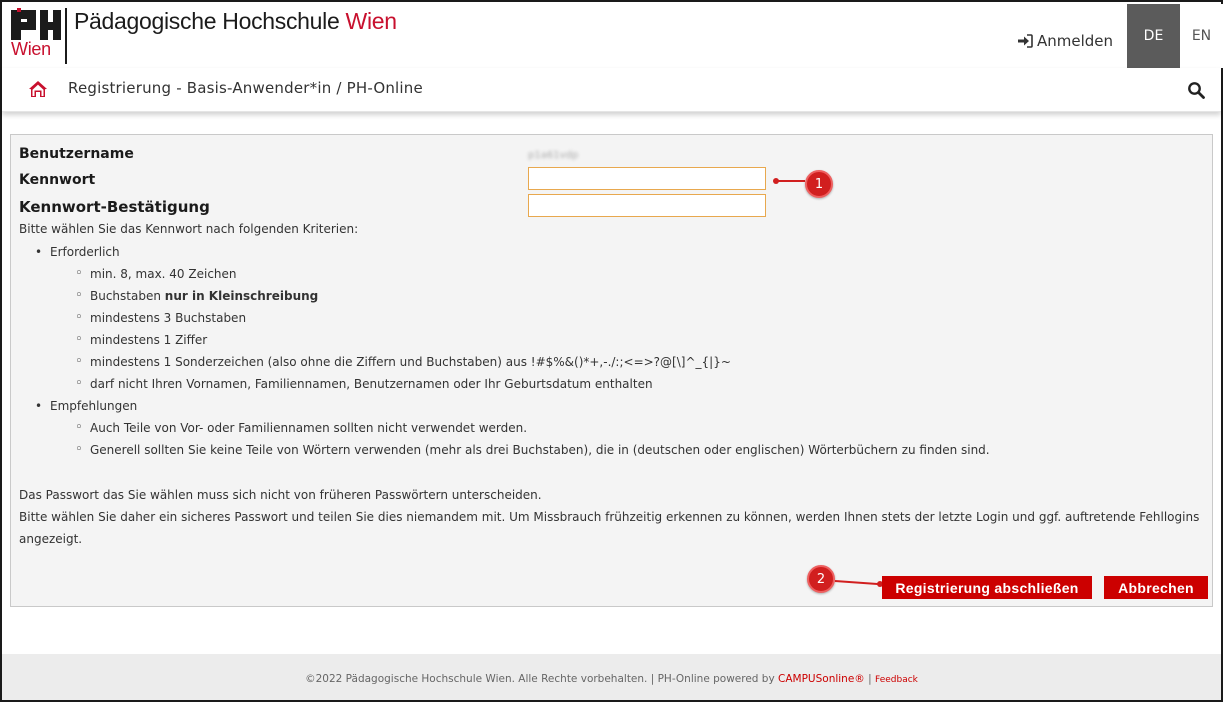  Describe the element at coordinates (821, 679) in the screenshot. I see `campusonline-link: CAMPUSonline®` at that location.